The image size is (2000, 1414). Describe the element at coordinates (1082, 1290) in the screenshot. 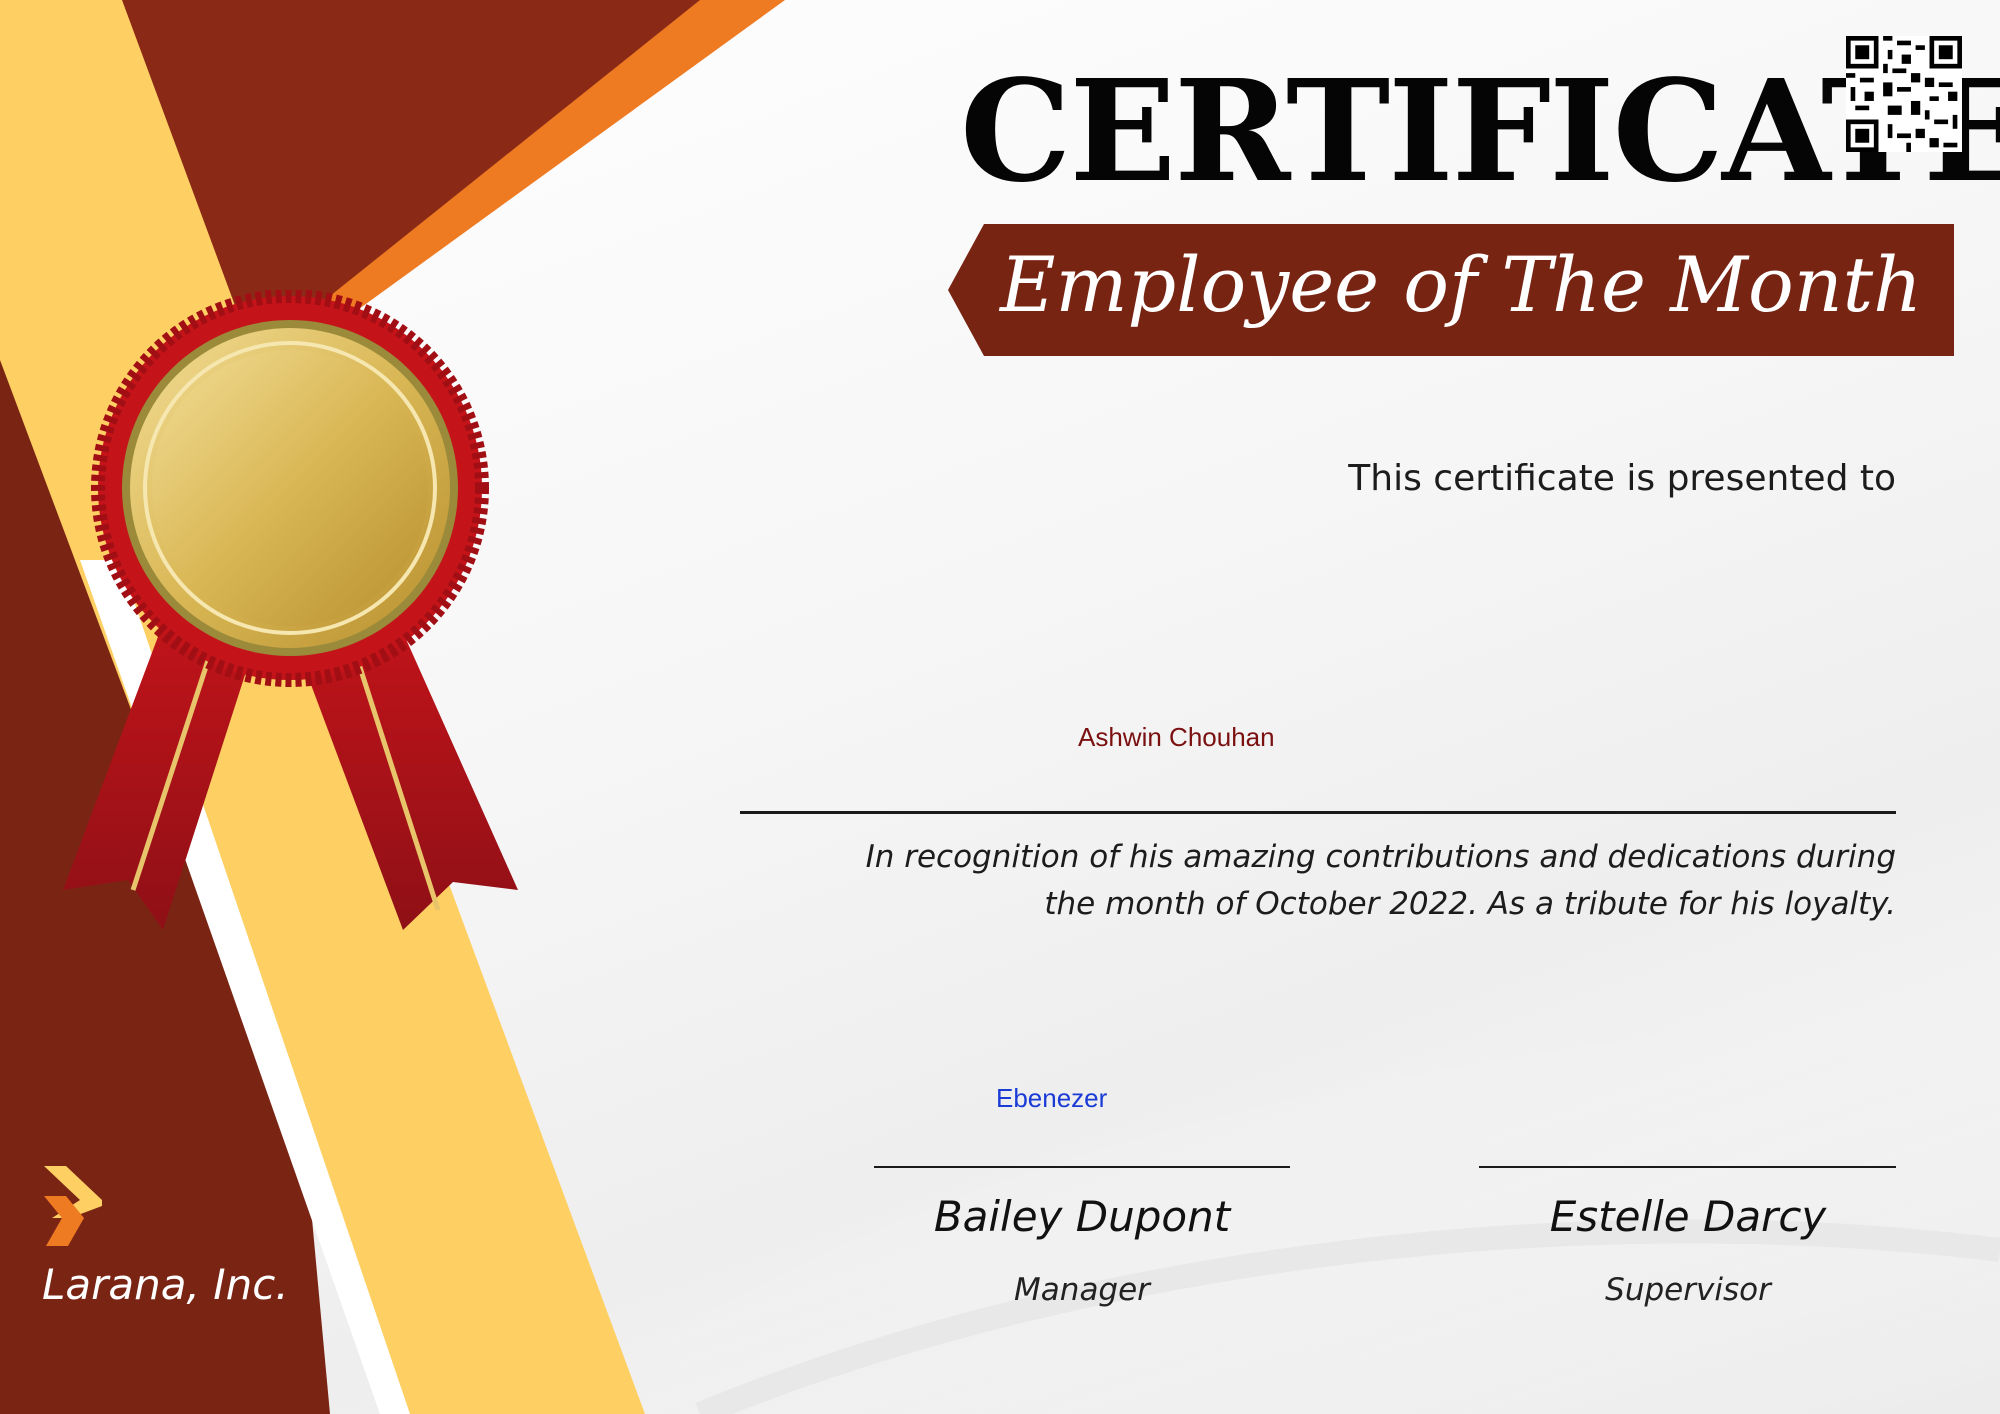

I see `signer-title-manager: Manager` at that location.